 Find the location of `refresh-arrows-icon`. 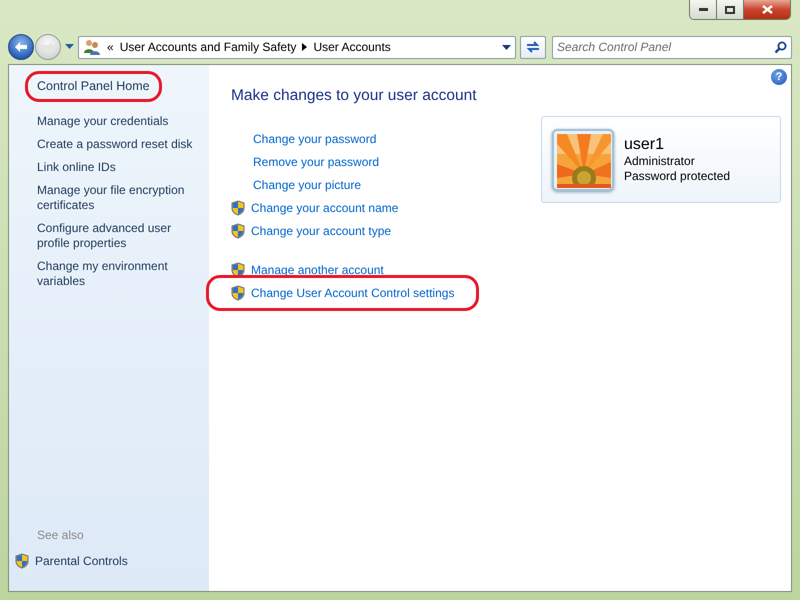

refresh-arrows-icon is located at coordinates (533, 47).